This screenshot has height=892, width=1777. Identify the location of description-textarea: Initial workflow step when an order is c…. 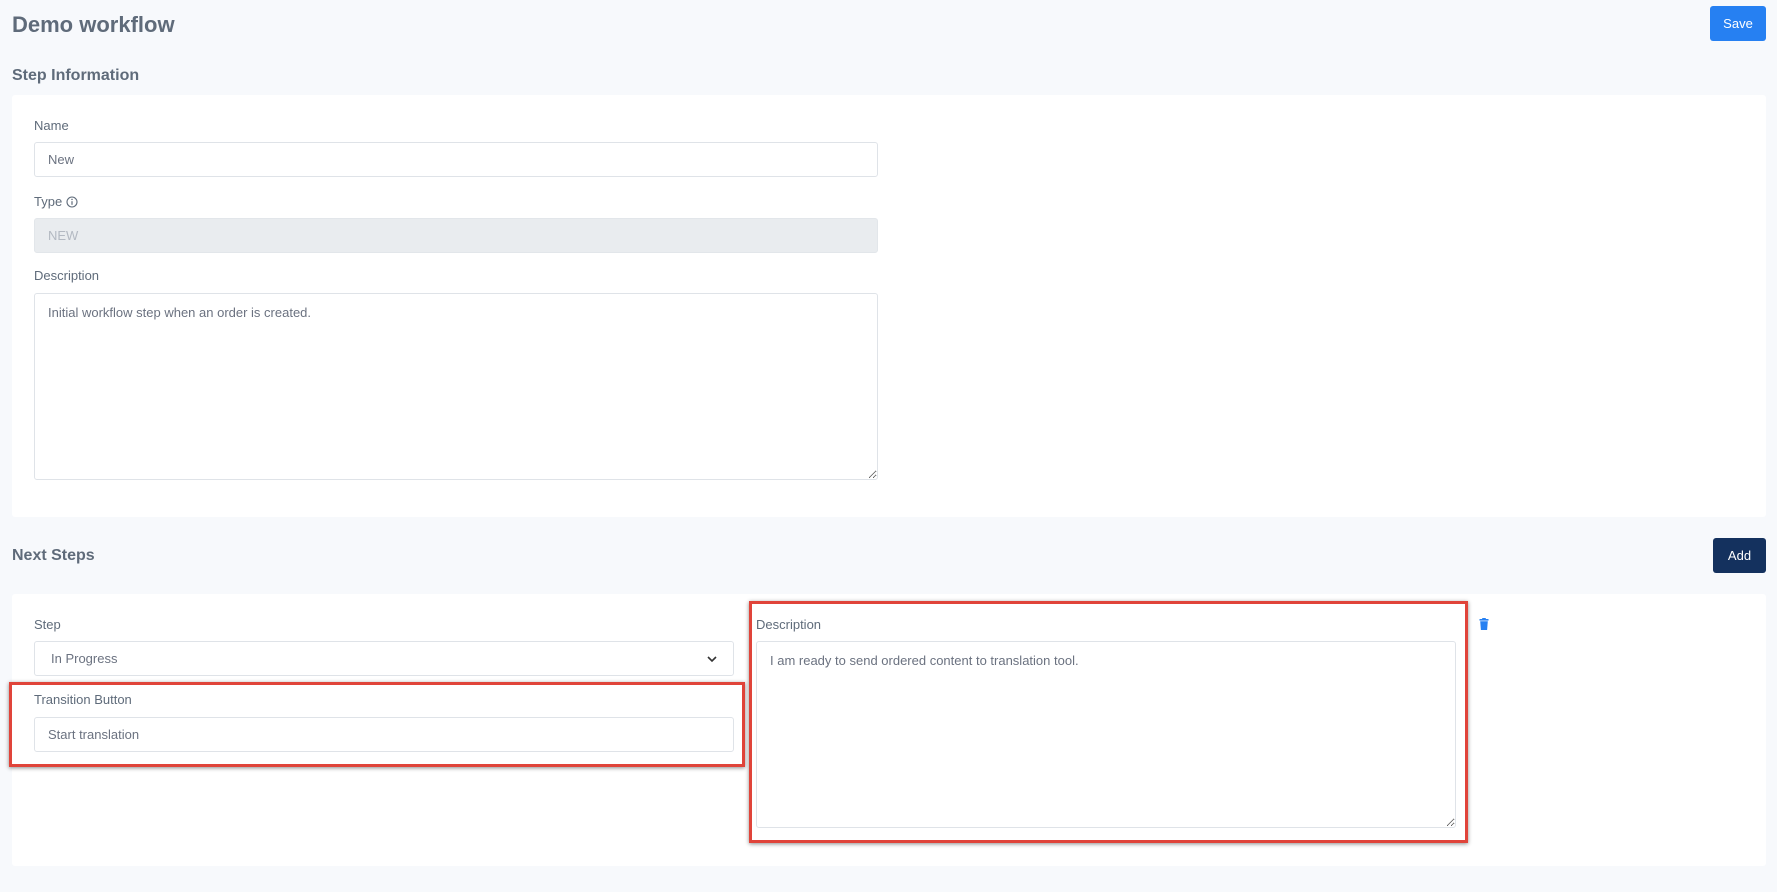
(456, 386).